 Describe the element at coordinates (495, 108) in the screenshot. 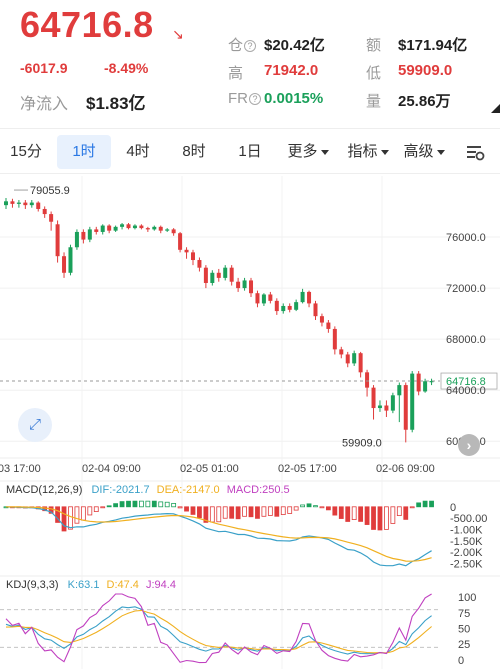

I see `expand-corner-icon` at that location.